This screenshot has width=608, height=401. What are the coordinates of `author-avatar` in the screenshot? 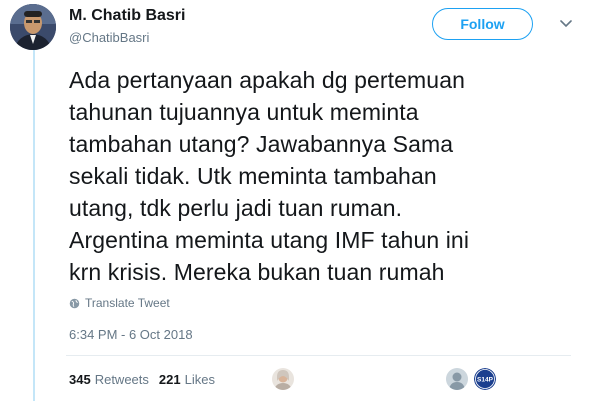 It's located at (33, 27).